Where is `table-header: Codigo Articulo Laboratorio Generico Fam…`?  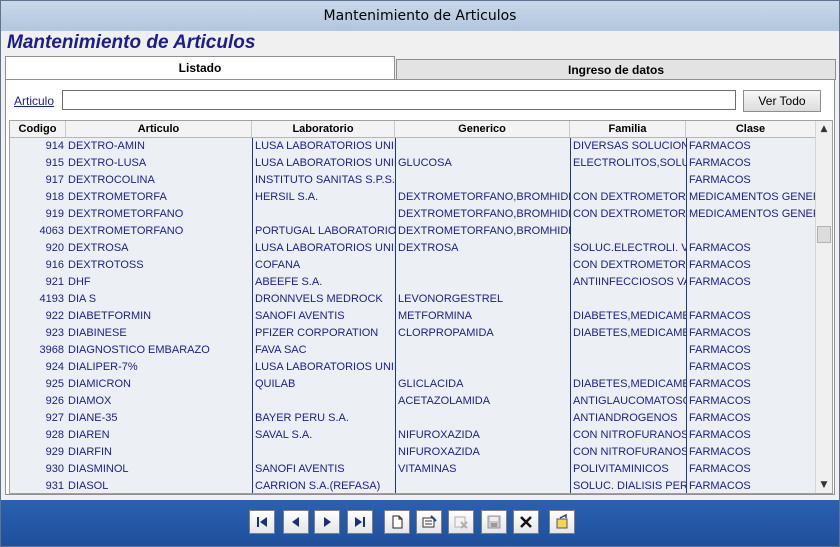
table-header: Codigo Articulo Laboratorio Generico Fam… is located at coordinates (413, 129).